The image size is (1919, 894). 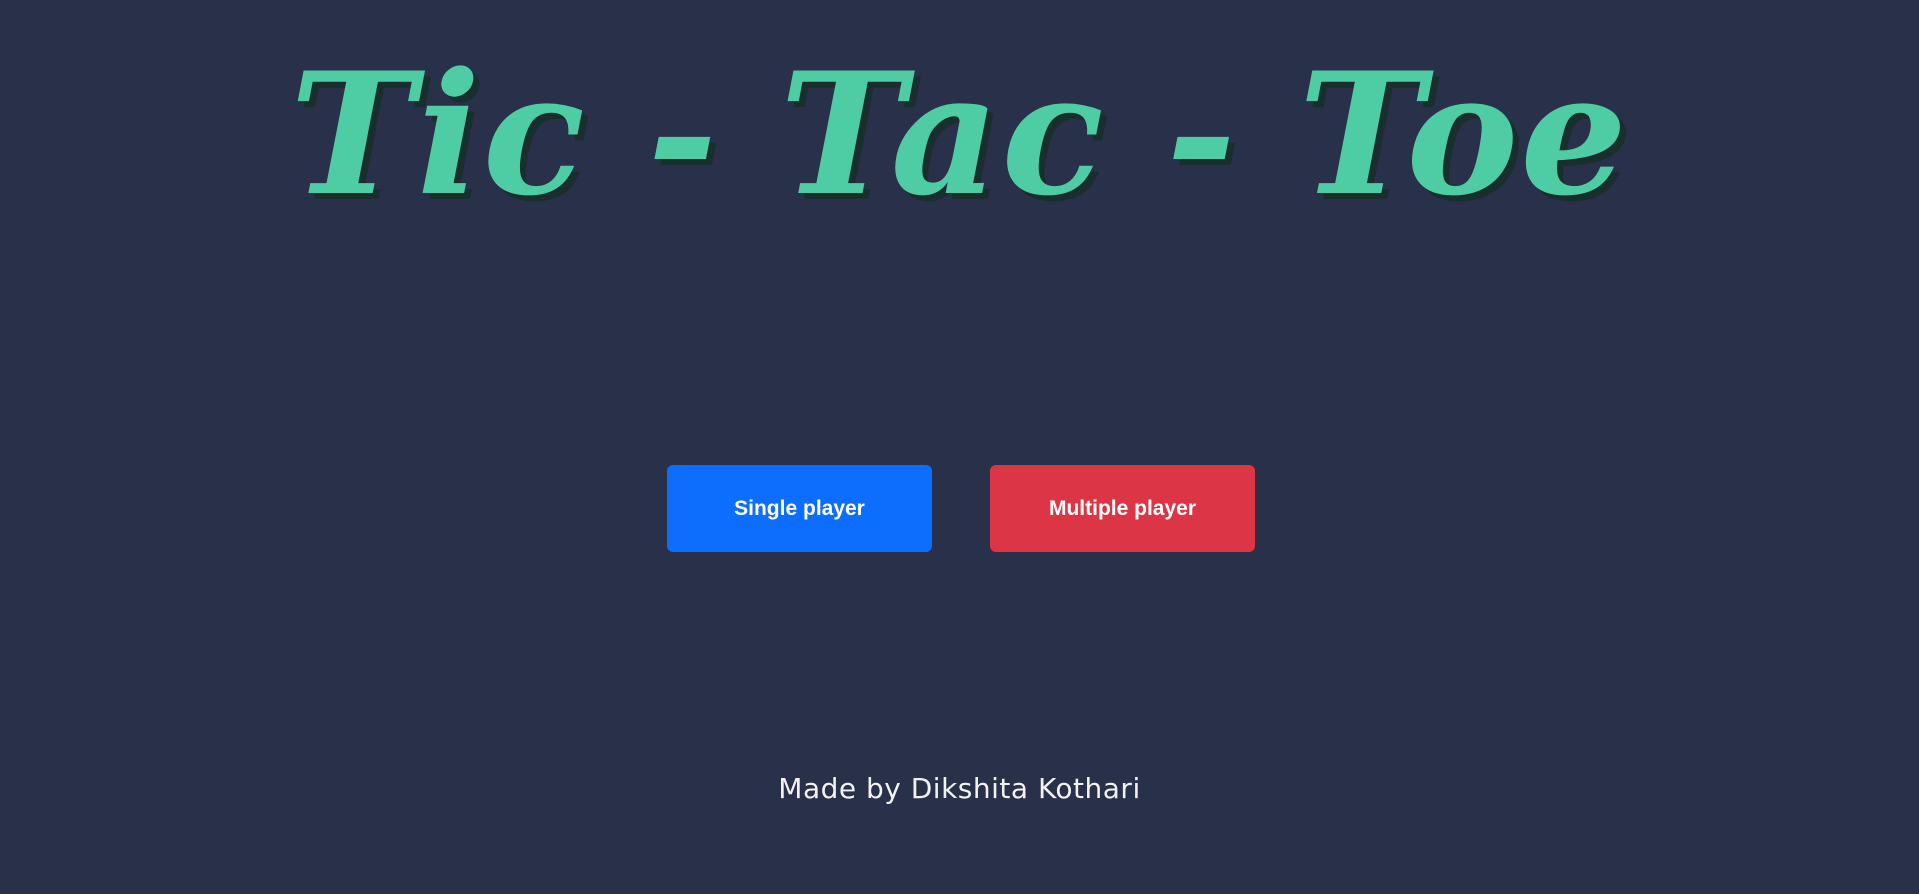 What do you see at coordinates (1122, 508) in the screenshot?
I see `multiple-player-button: Multiple player` at bounding box center [1122, 508].